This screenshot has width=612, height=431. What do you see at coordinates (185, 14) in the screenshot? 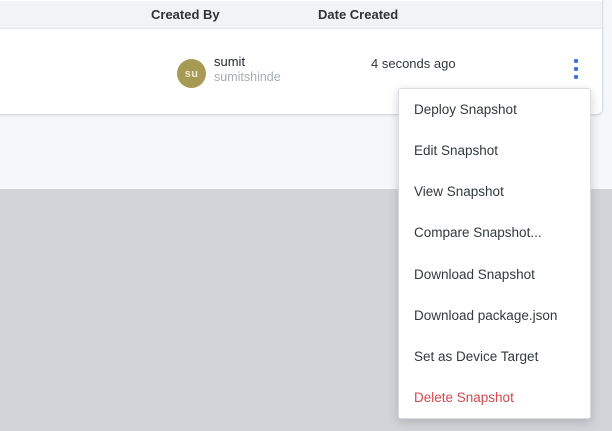
I see `column-header-created-by: Created By` at bounding box center [185, 14].